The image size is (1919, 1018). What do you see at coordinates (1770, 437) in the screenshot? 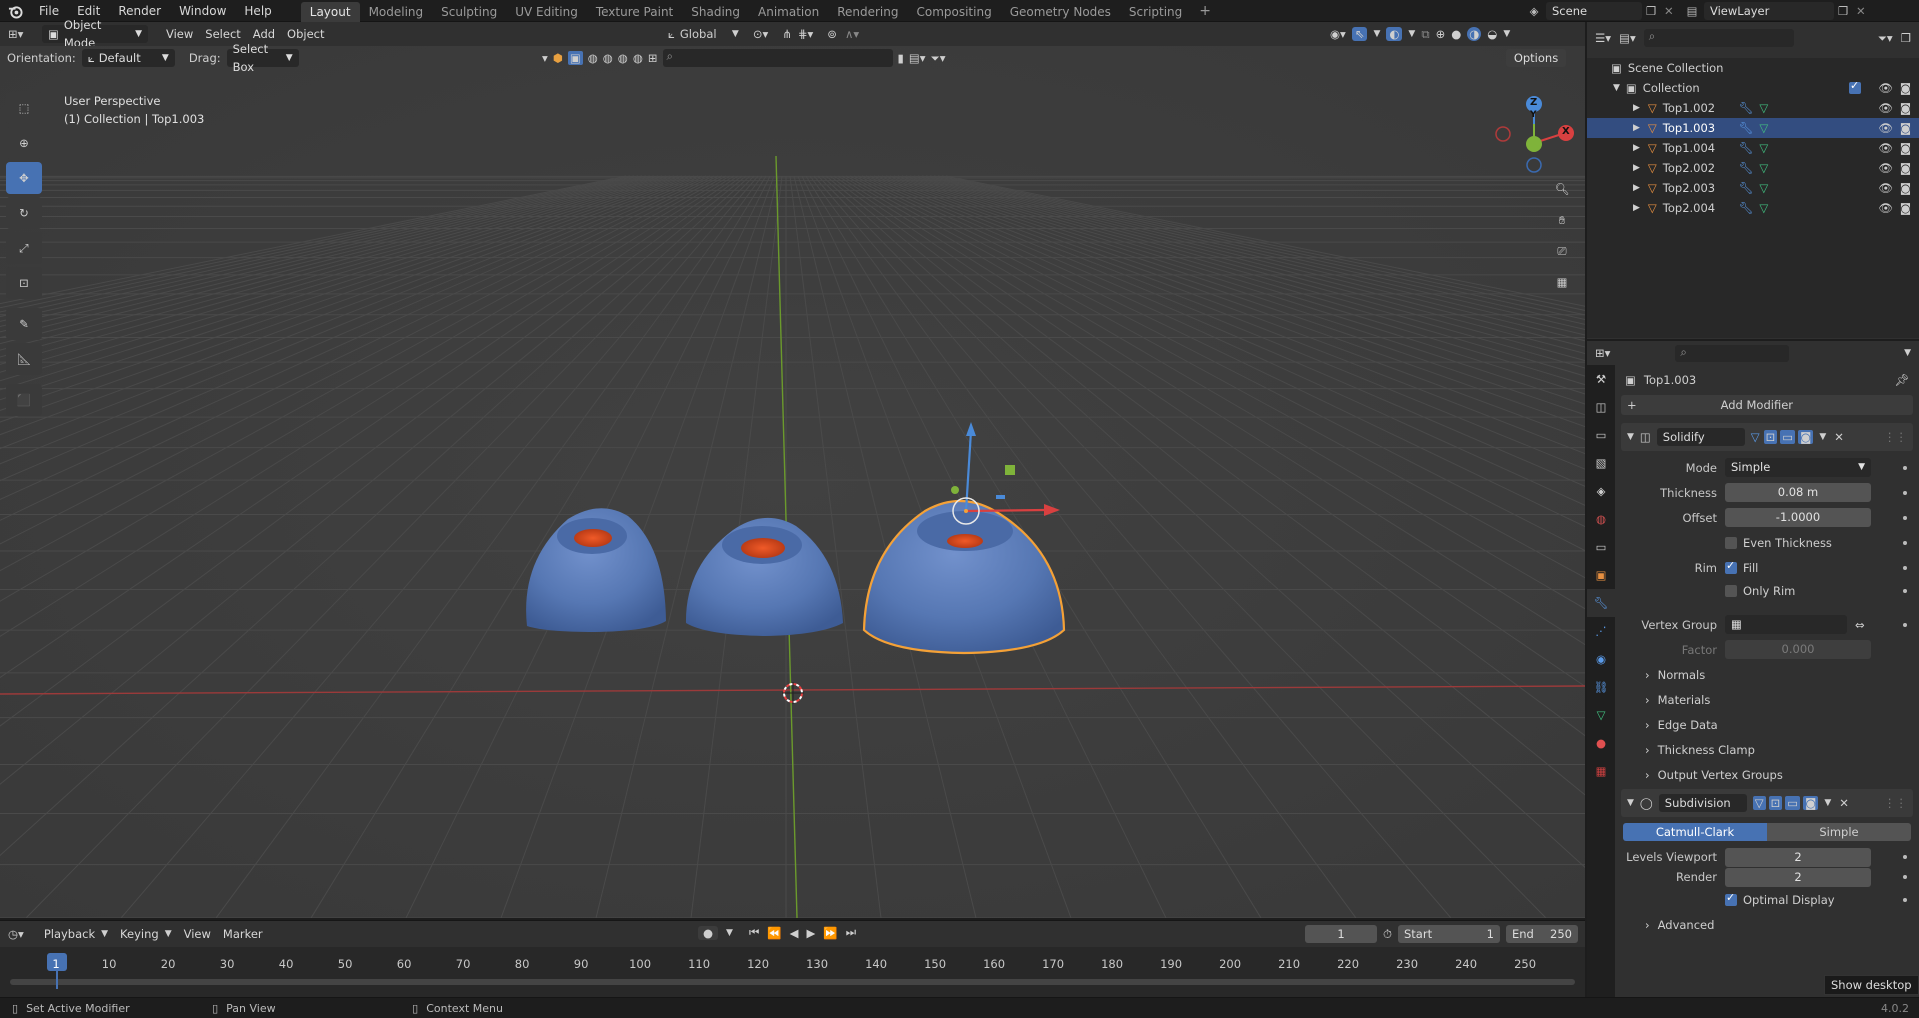
I see `cage-toggle-icon: ⊡` at bounding box center [1770, 437].